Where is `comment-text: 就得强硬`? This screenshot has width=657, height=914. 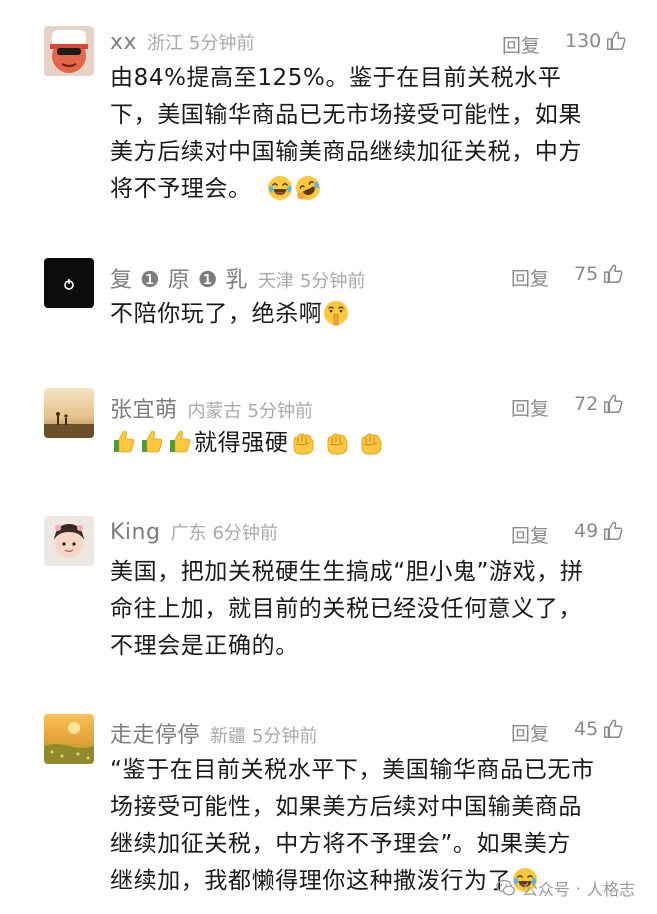 comment-text: 就得强硬 is located at coordinates (370, 443).